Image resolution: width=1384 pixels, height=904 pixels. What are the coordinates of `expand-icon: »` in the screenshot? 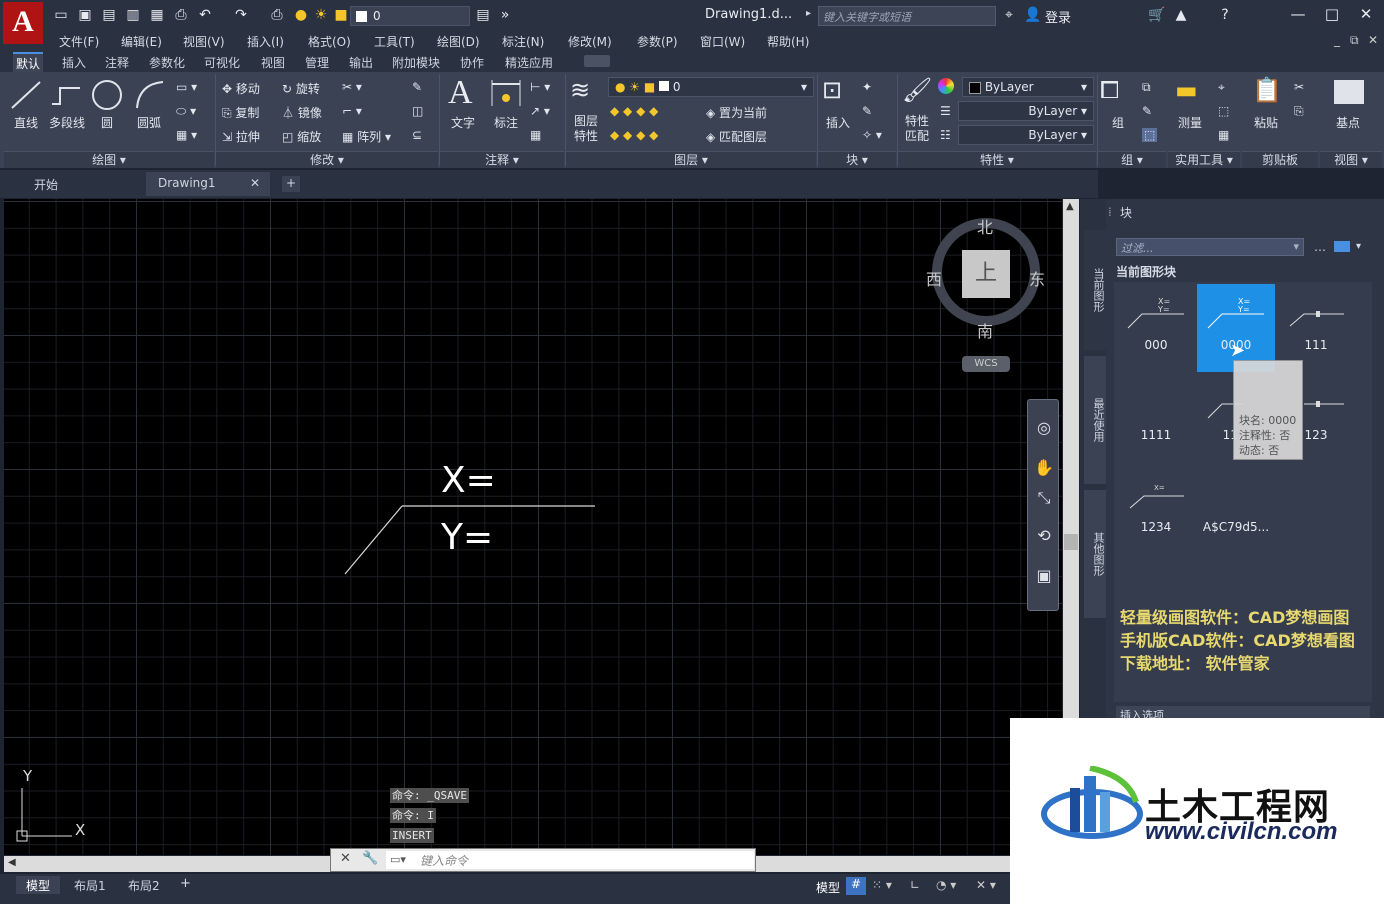 It's located at (505, 15).